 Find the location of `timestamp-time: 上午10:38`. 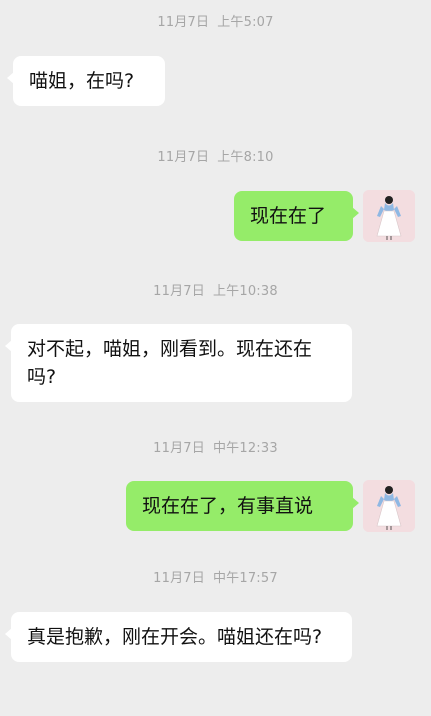

timestamp-time: 上午10:38 is located at coordinates (245, 291).